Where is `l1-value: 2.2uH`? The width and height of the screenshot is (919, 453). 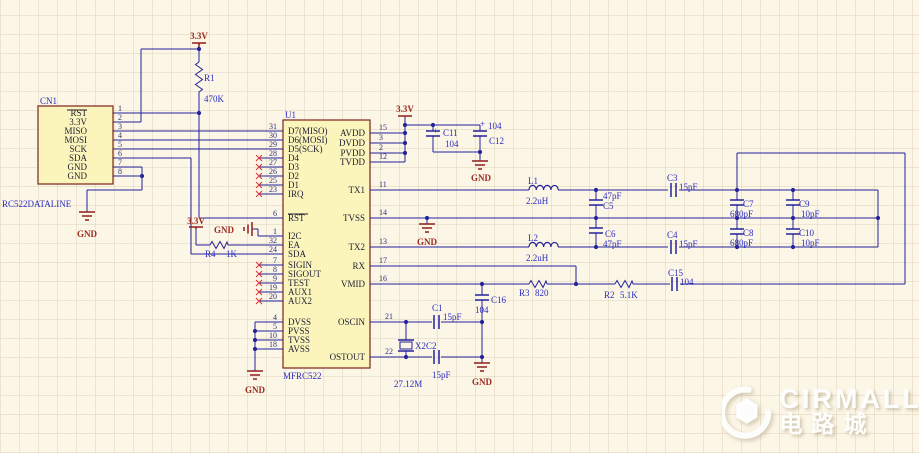
l1-value: 2.2uH is located at coordinates (537, 201).